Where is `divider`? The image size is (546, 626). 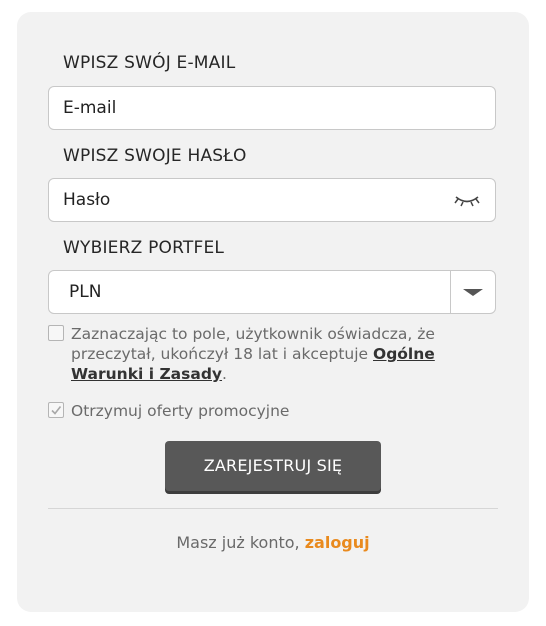 divider is located at coordinates (273, 508).